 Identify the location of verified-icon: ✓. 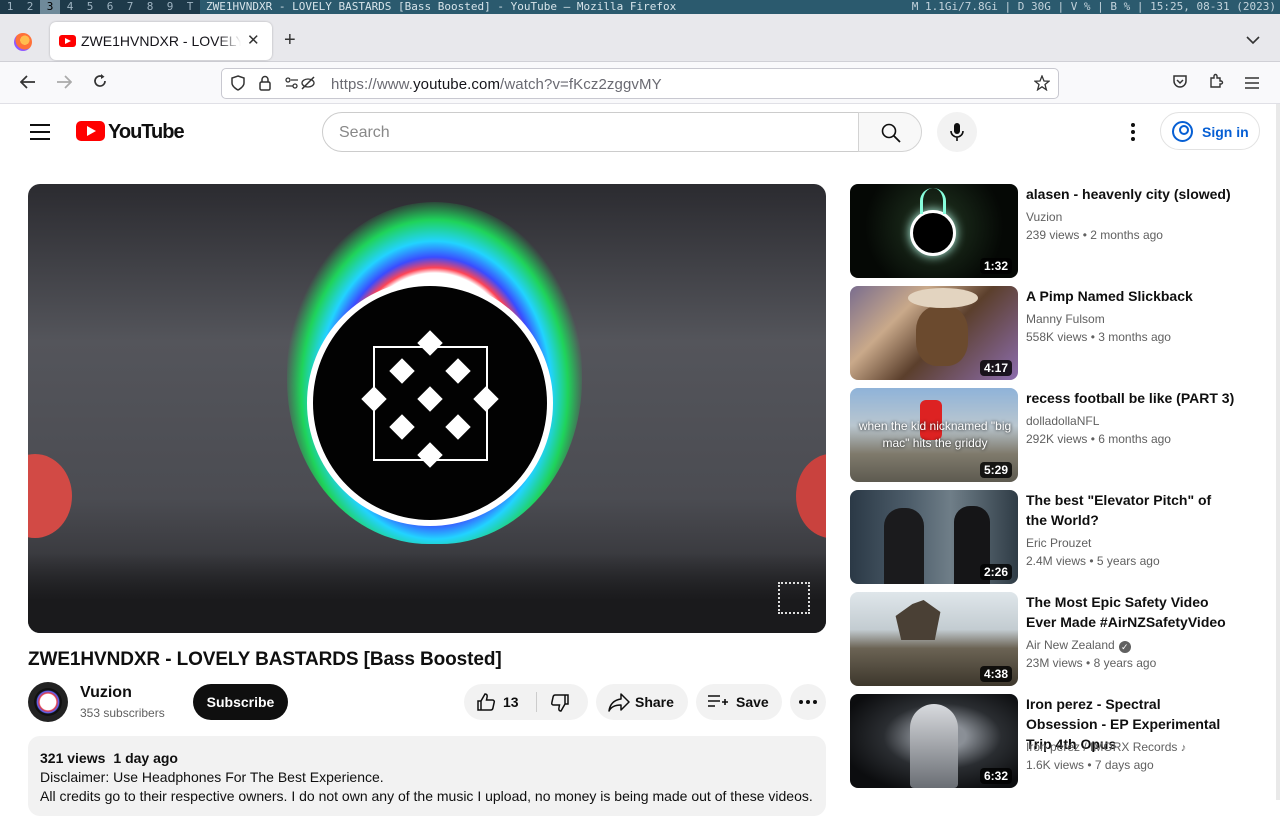
(1124, 647).